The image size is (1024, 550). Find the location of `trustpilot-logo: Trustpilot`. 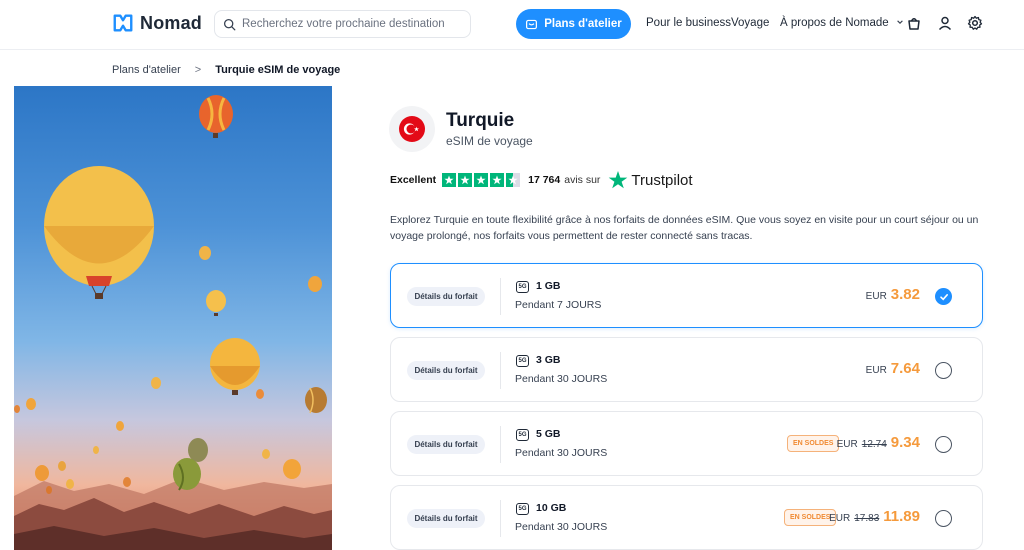

trustpilot-logo: Trustpilot is located at coordinates (650, 180).